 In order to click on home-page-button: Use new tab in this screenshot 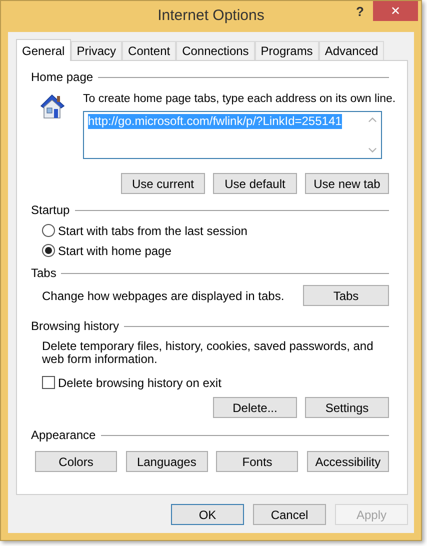, I will do `click(347, 183)`.